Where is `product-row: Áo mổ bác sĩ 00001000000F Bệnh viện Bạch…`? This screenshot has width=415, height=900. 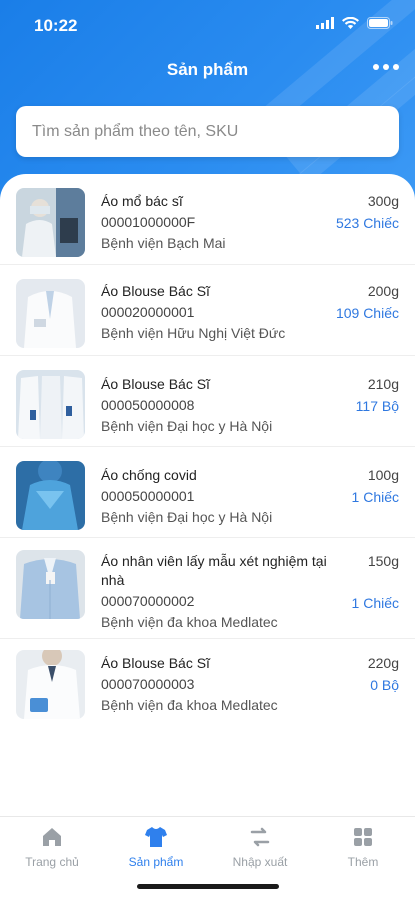 product-row: Áo mổ bác sĩ 00001000000F Bệnh viện Bạch… is located at coordinates (207, 219).